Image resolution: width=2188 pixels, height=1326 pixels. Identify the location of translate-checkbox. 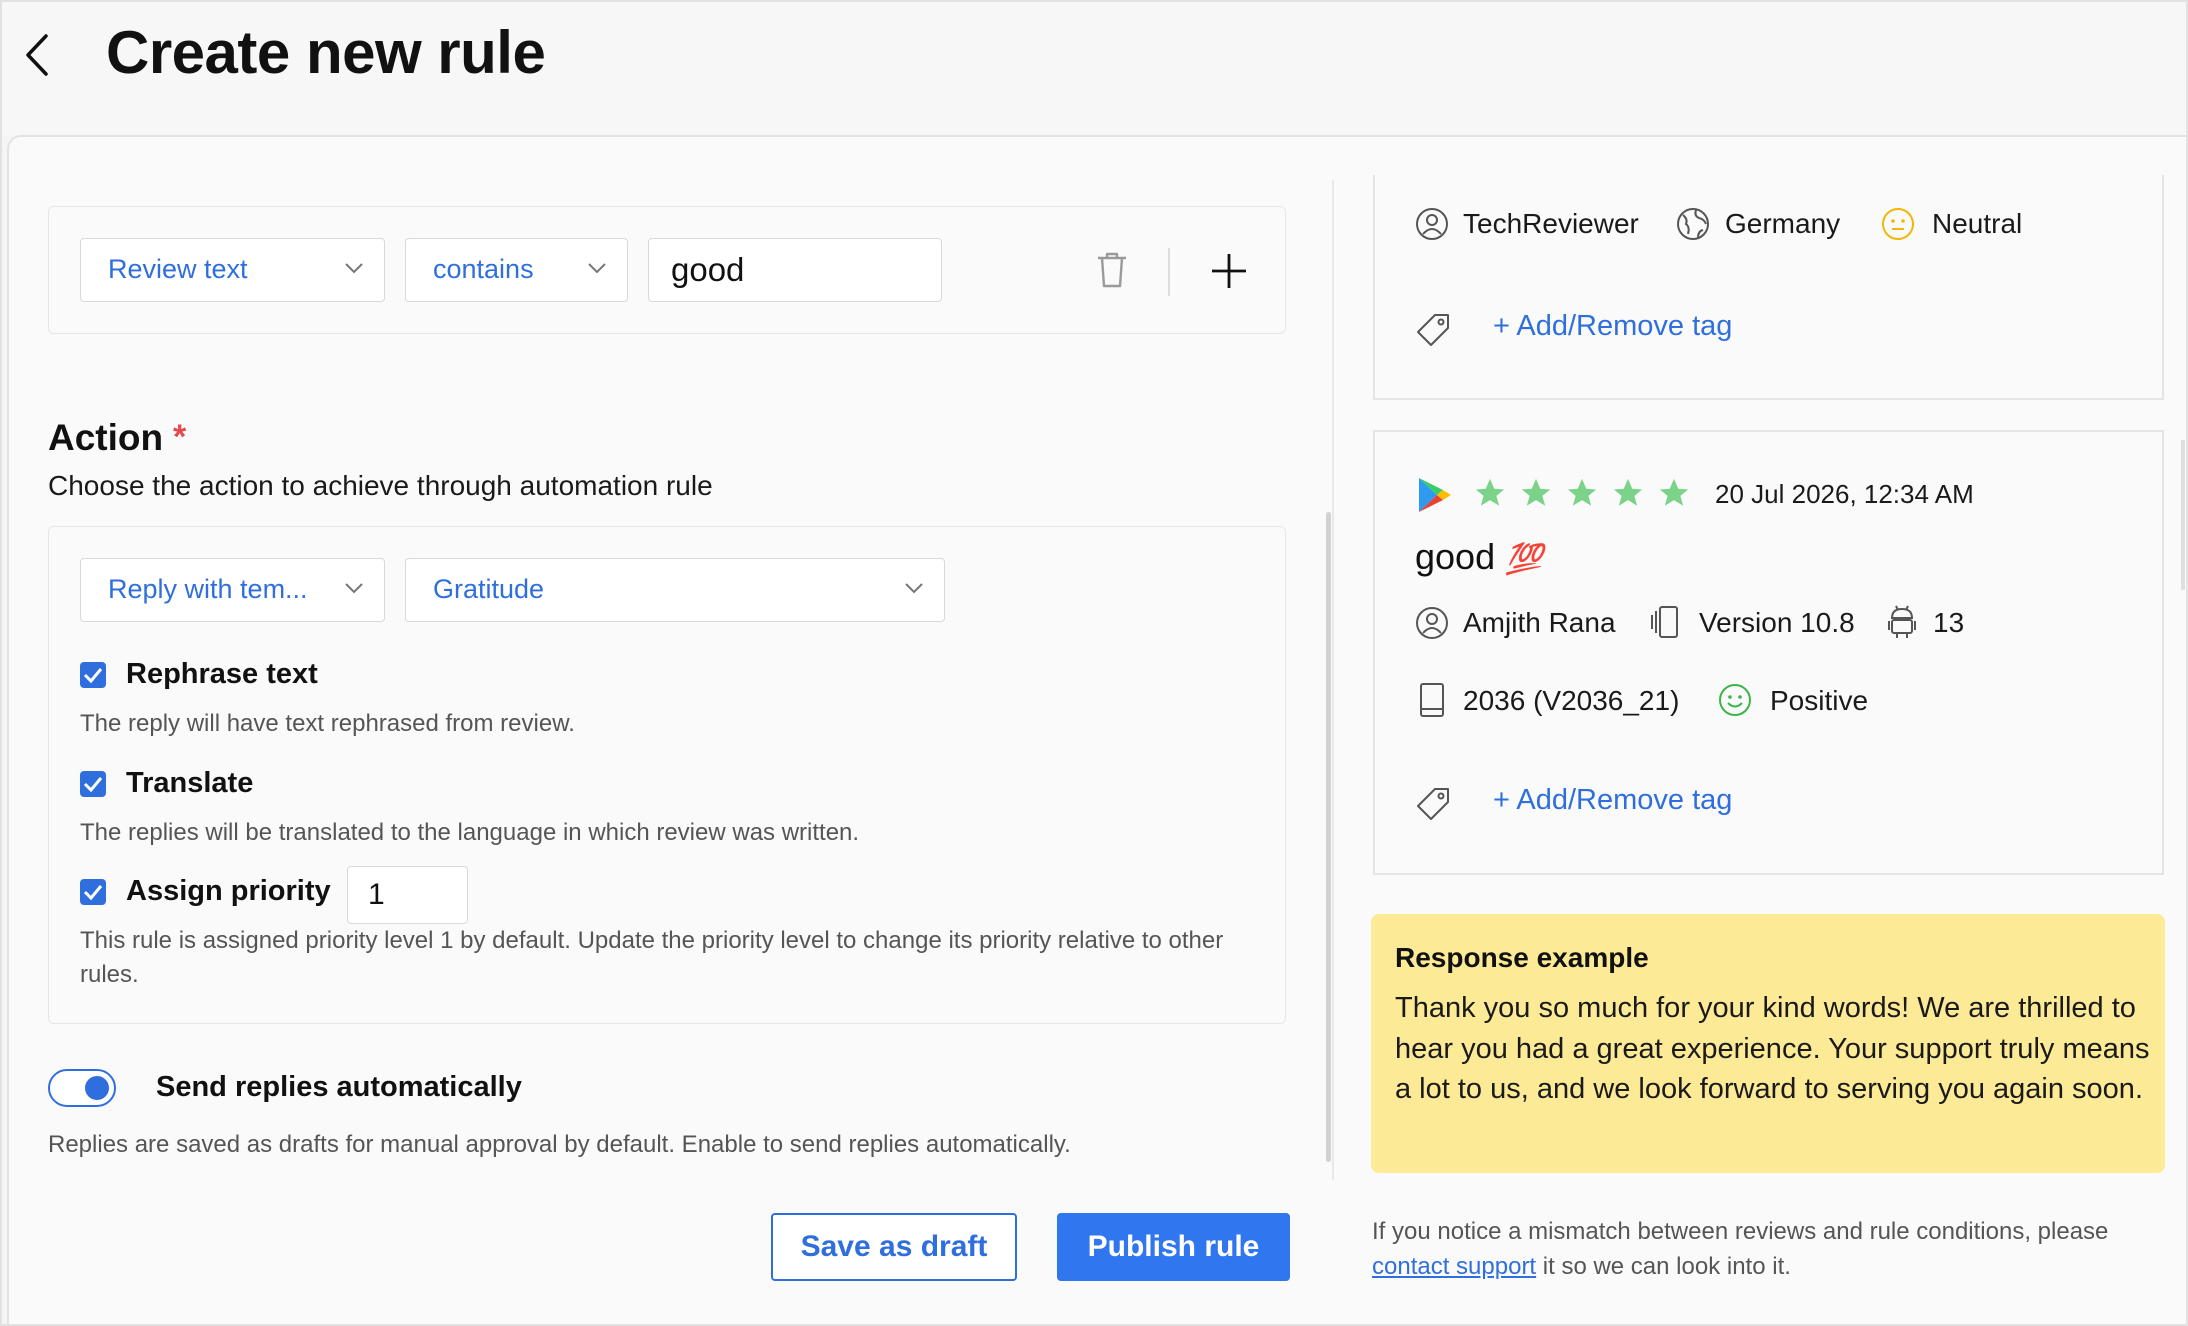
(93, 784).